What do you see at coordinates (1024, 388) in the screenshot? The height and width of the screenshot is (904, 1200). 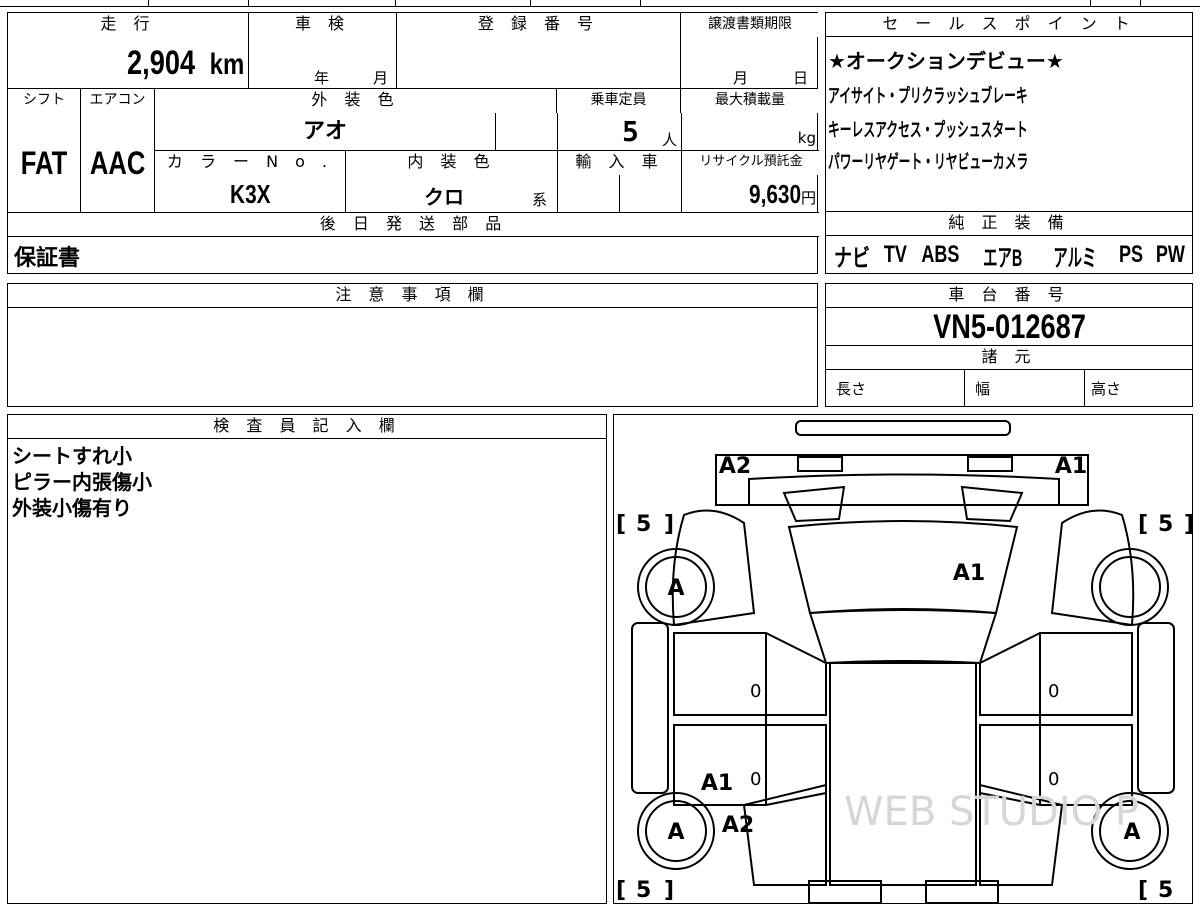 I see `spec-width: 幅` at bounding box center [1024, 388].